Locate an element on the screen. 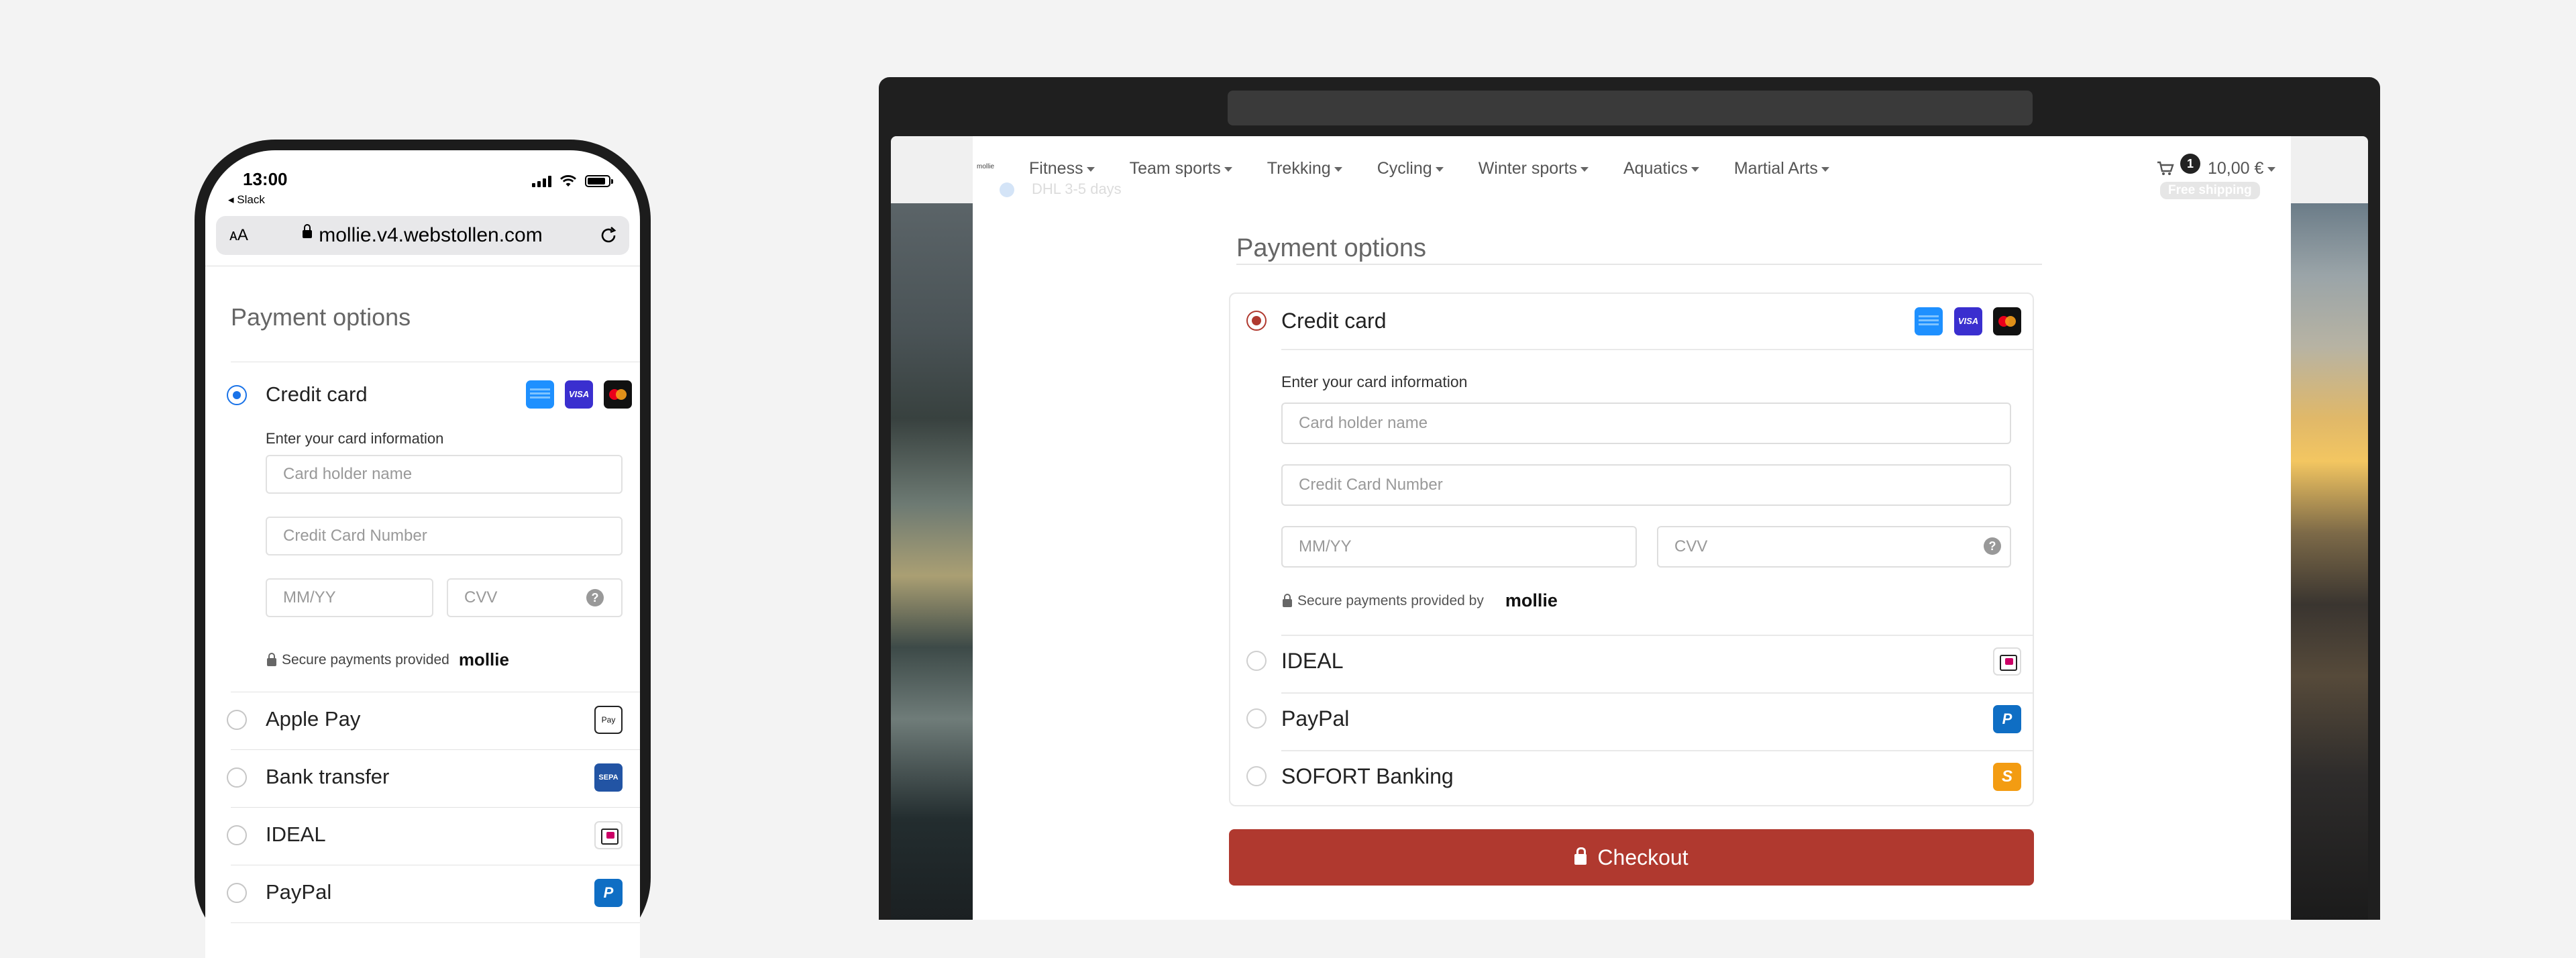  checkout-button: Checkout is located at coordinates (1631, 857).